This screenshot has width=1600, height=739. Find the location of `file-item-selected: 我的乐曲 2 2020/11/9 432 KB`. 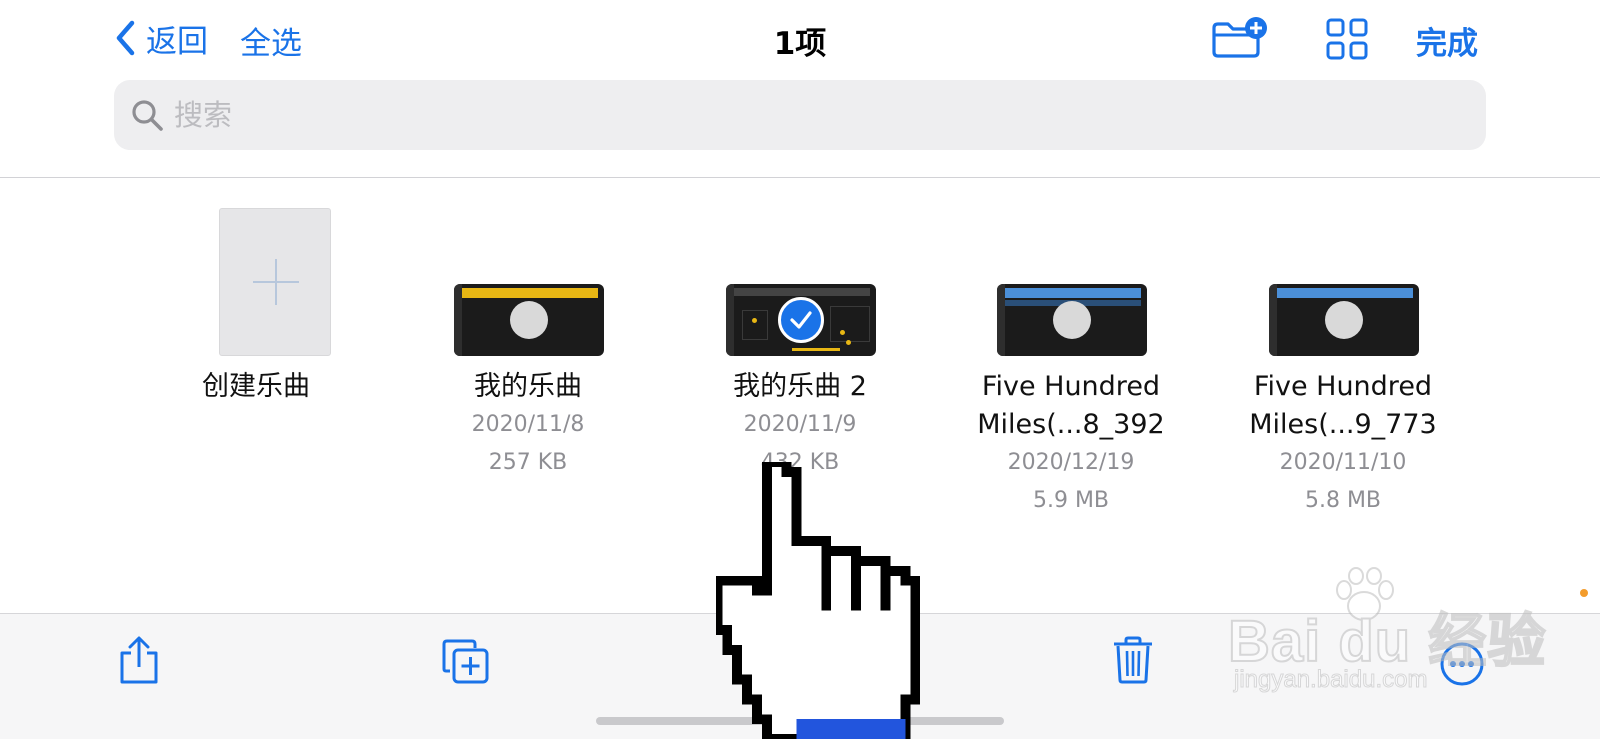

file-item-selected: 我的乐曲 2 2020/11/9 432 KB is located at coordinates (800, 343).